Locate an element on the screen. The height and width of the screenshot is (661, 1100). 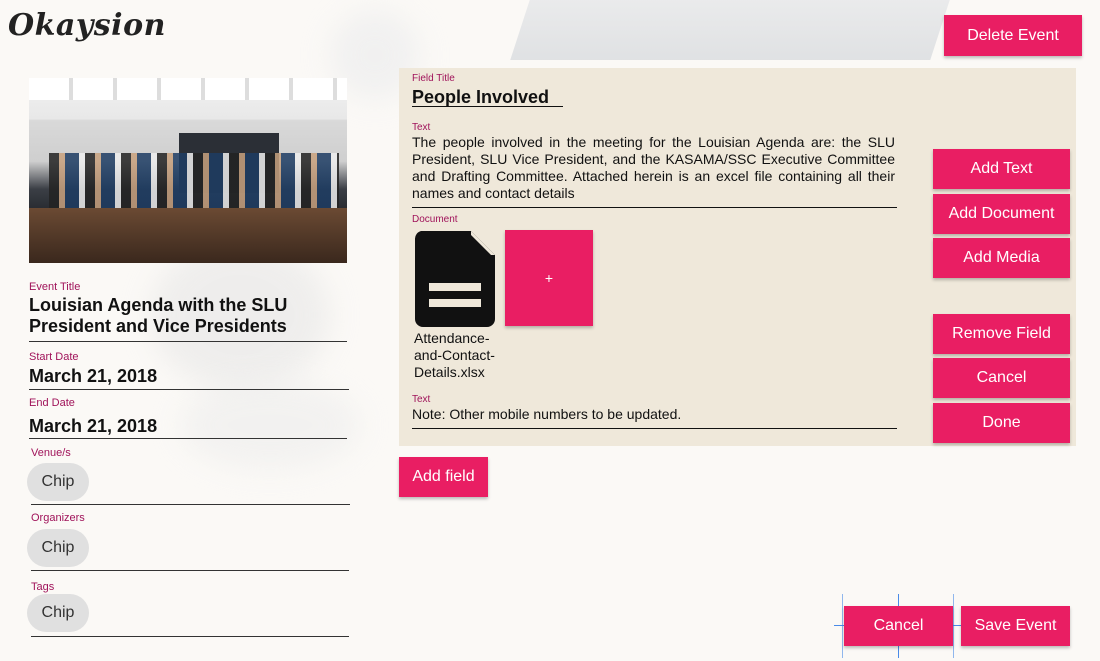
document-filename: Attendance-and-Contact-Details.xlsx is located at coordinates (454, 355).